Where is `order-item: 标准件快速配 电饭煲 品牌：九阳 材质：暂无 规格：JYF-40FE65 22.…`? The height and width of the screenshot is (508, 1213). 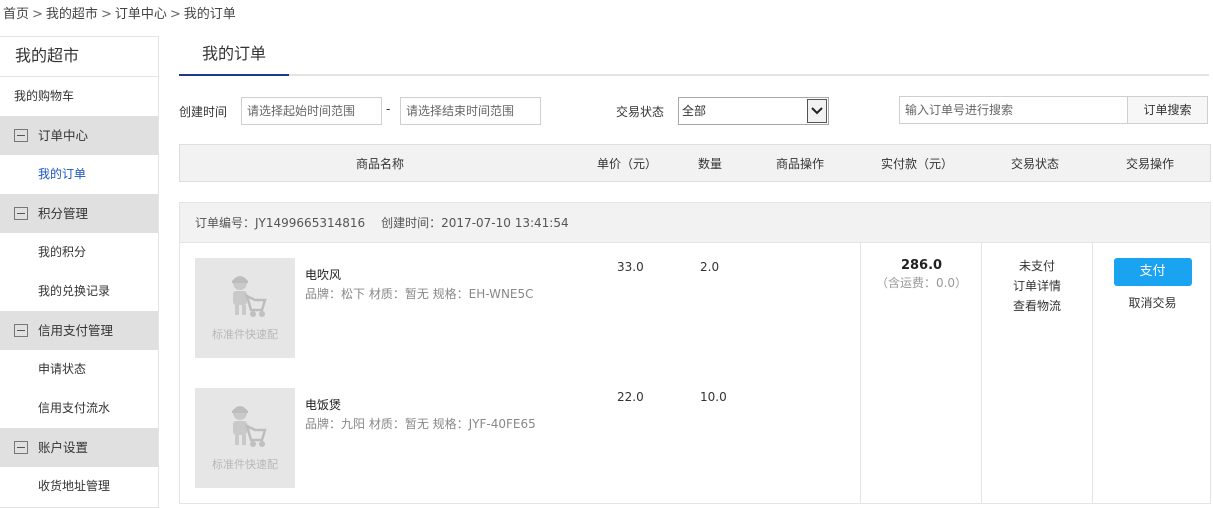
order-item: 标准件快速配 电饭煲 品牌：九阳 材质：暂无 规格：JYF-40FE65 22.… is located at coordinates (520, 443).